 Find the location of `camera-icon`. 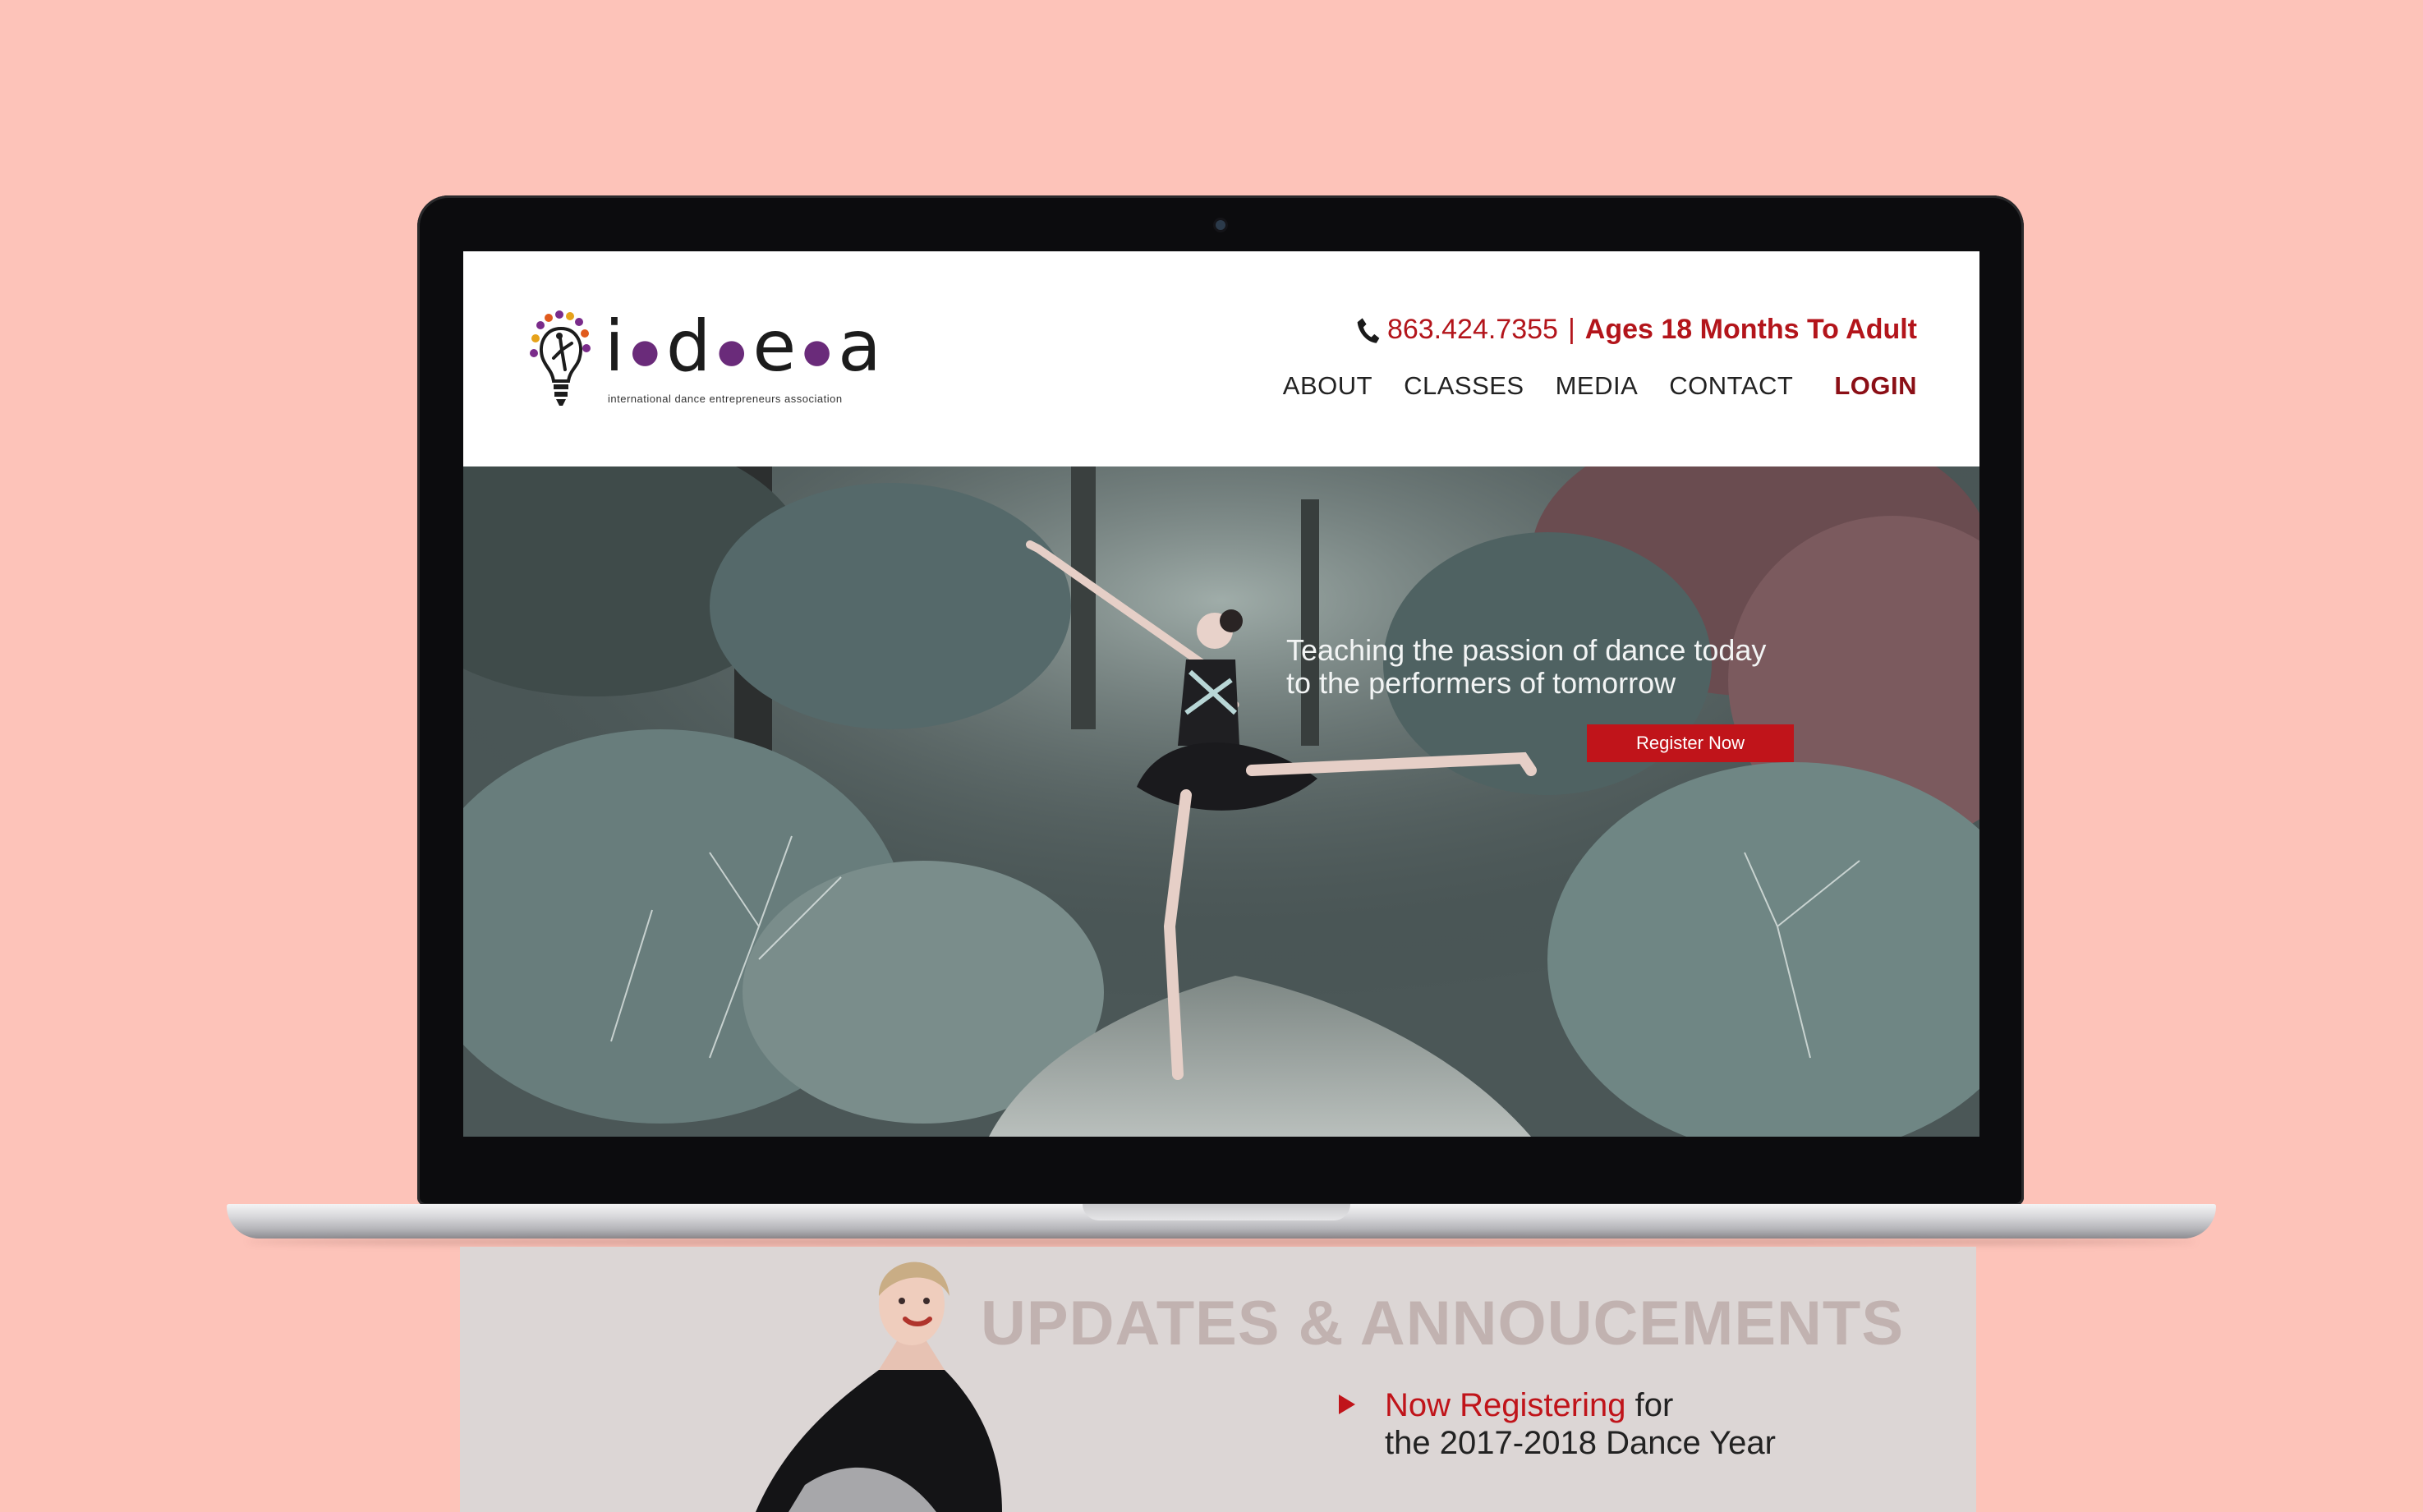

camera-icon is located at coordinates (1220, 225).